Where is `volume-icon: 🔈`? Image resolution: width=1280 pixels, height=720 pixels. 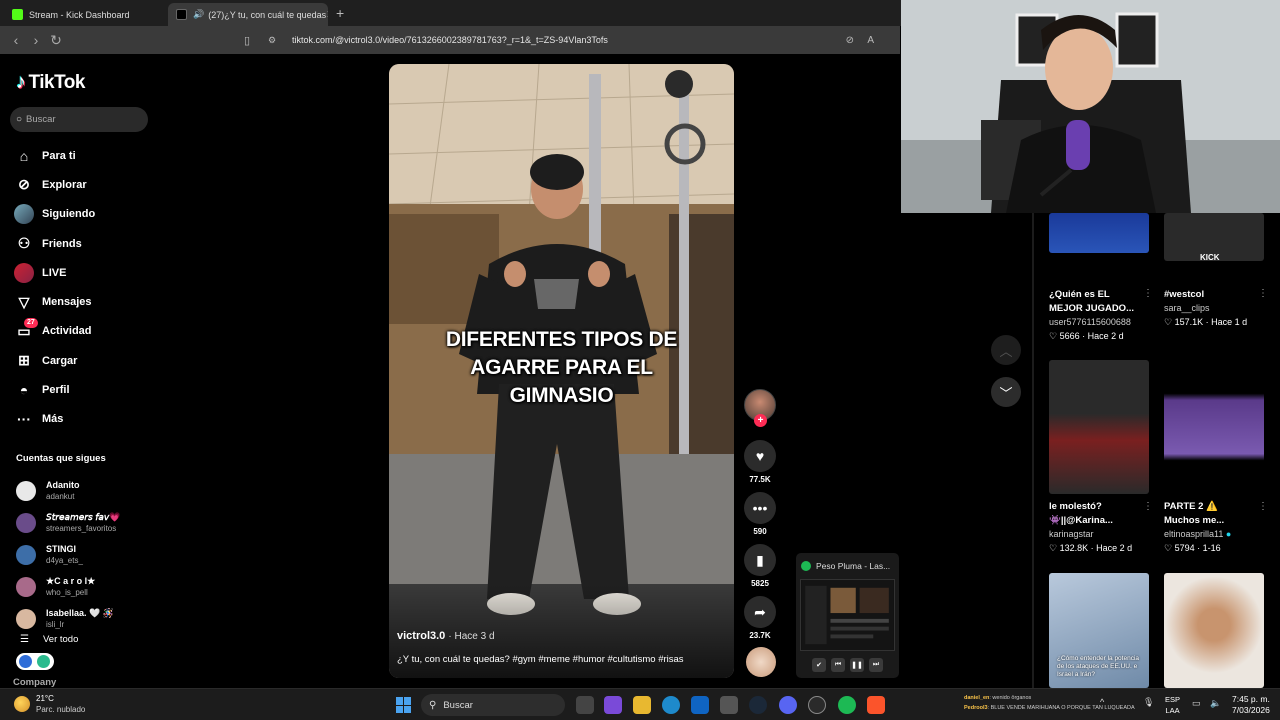
volume-icon: 🔈 is located at coordinates (1215, 703).